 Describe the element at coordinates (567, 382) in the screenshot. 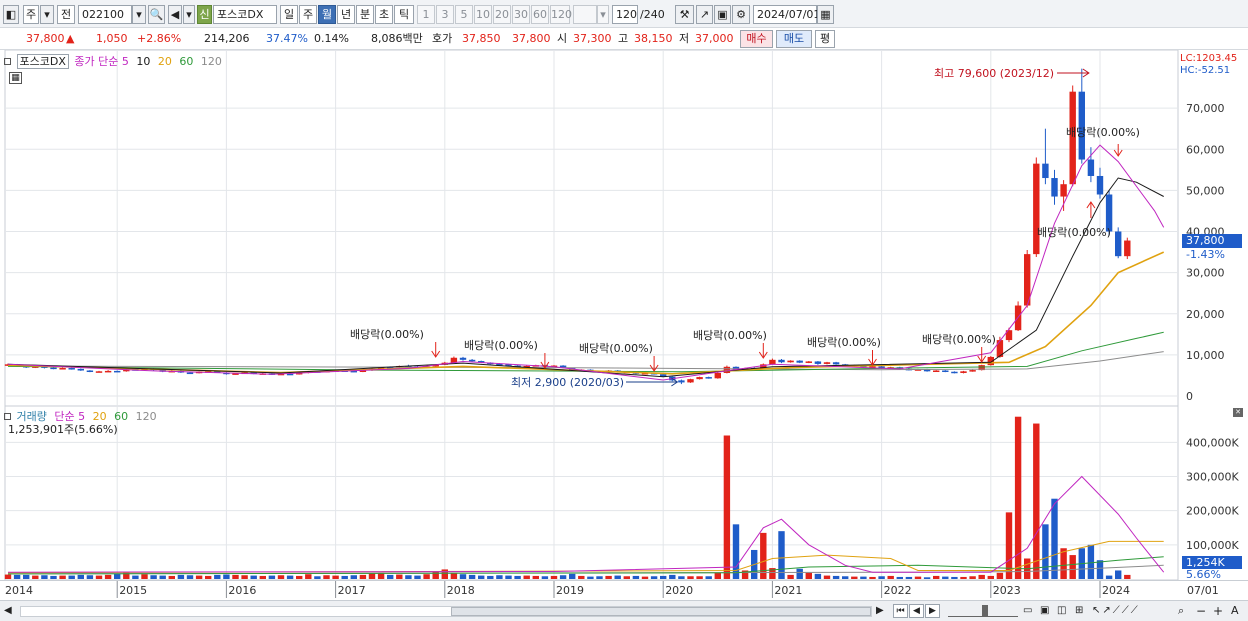

I see `low-price-note: 최저 2,900 (2020/03)` at that location.